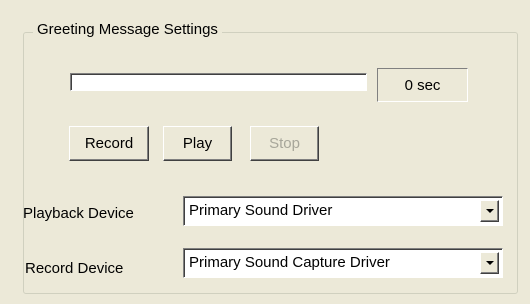  I want to click on record-device-select: Primary Sound Capture Driver, so click(343, 263).